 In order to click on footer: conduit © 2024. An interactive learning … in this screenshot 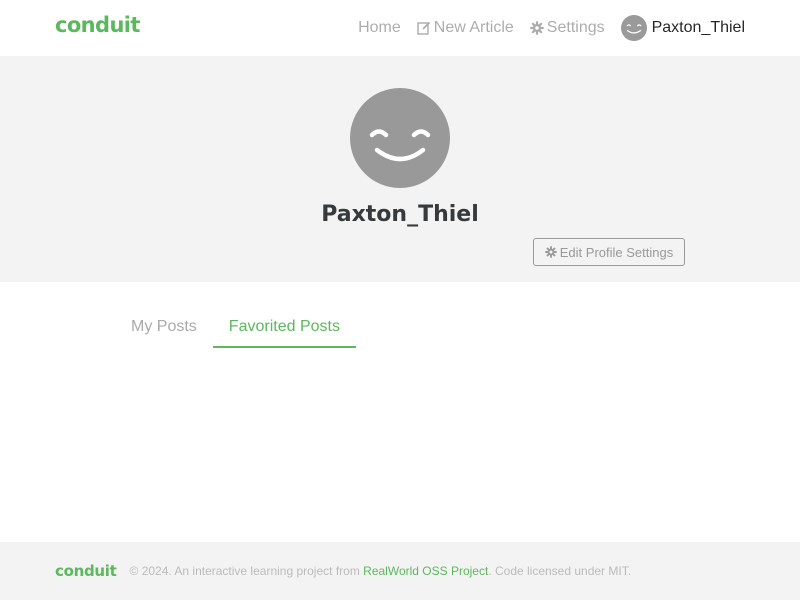, I will do `click(400, 571)`.